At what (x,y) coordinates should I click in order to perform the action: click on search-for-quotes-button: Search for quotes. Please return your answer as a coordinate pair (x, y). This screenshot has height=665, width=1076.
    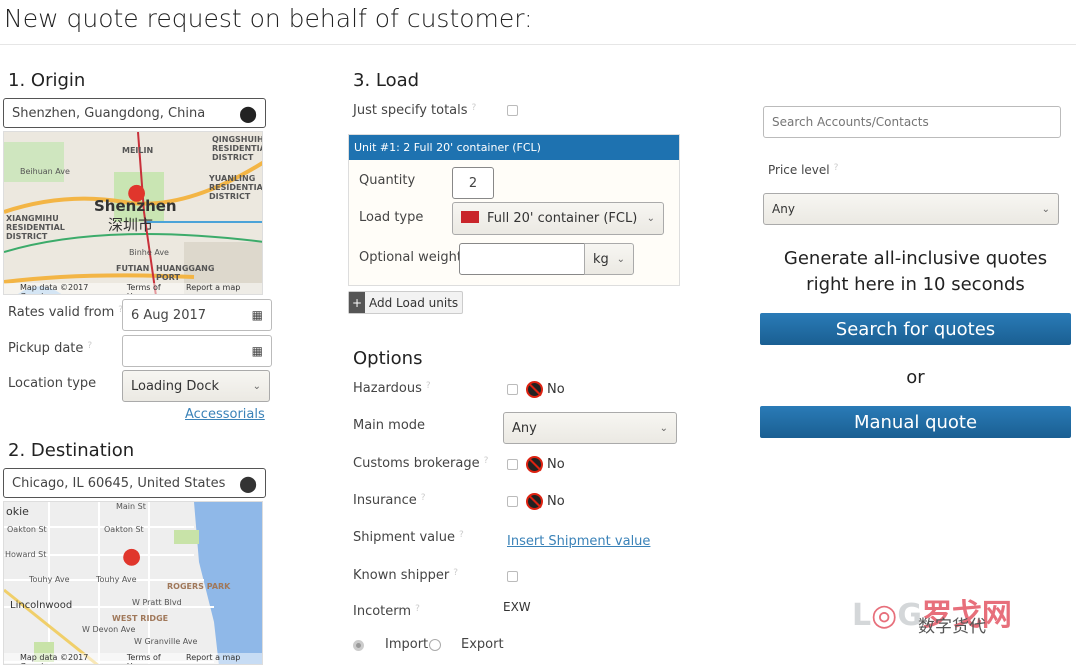
    Looking at the image, I should click on (915, 329).